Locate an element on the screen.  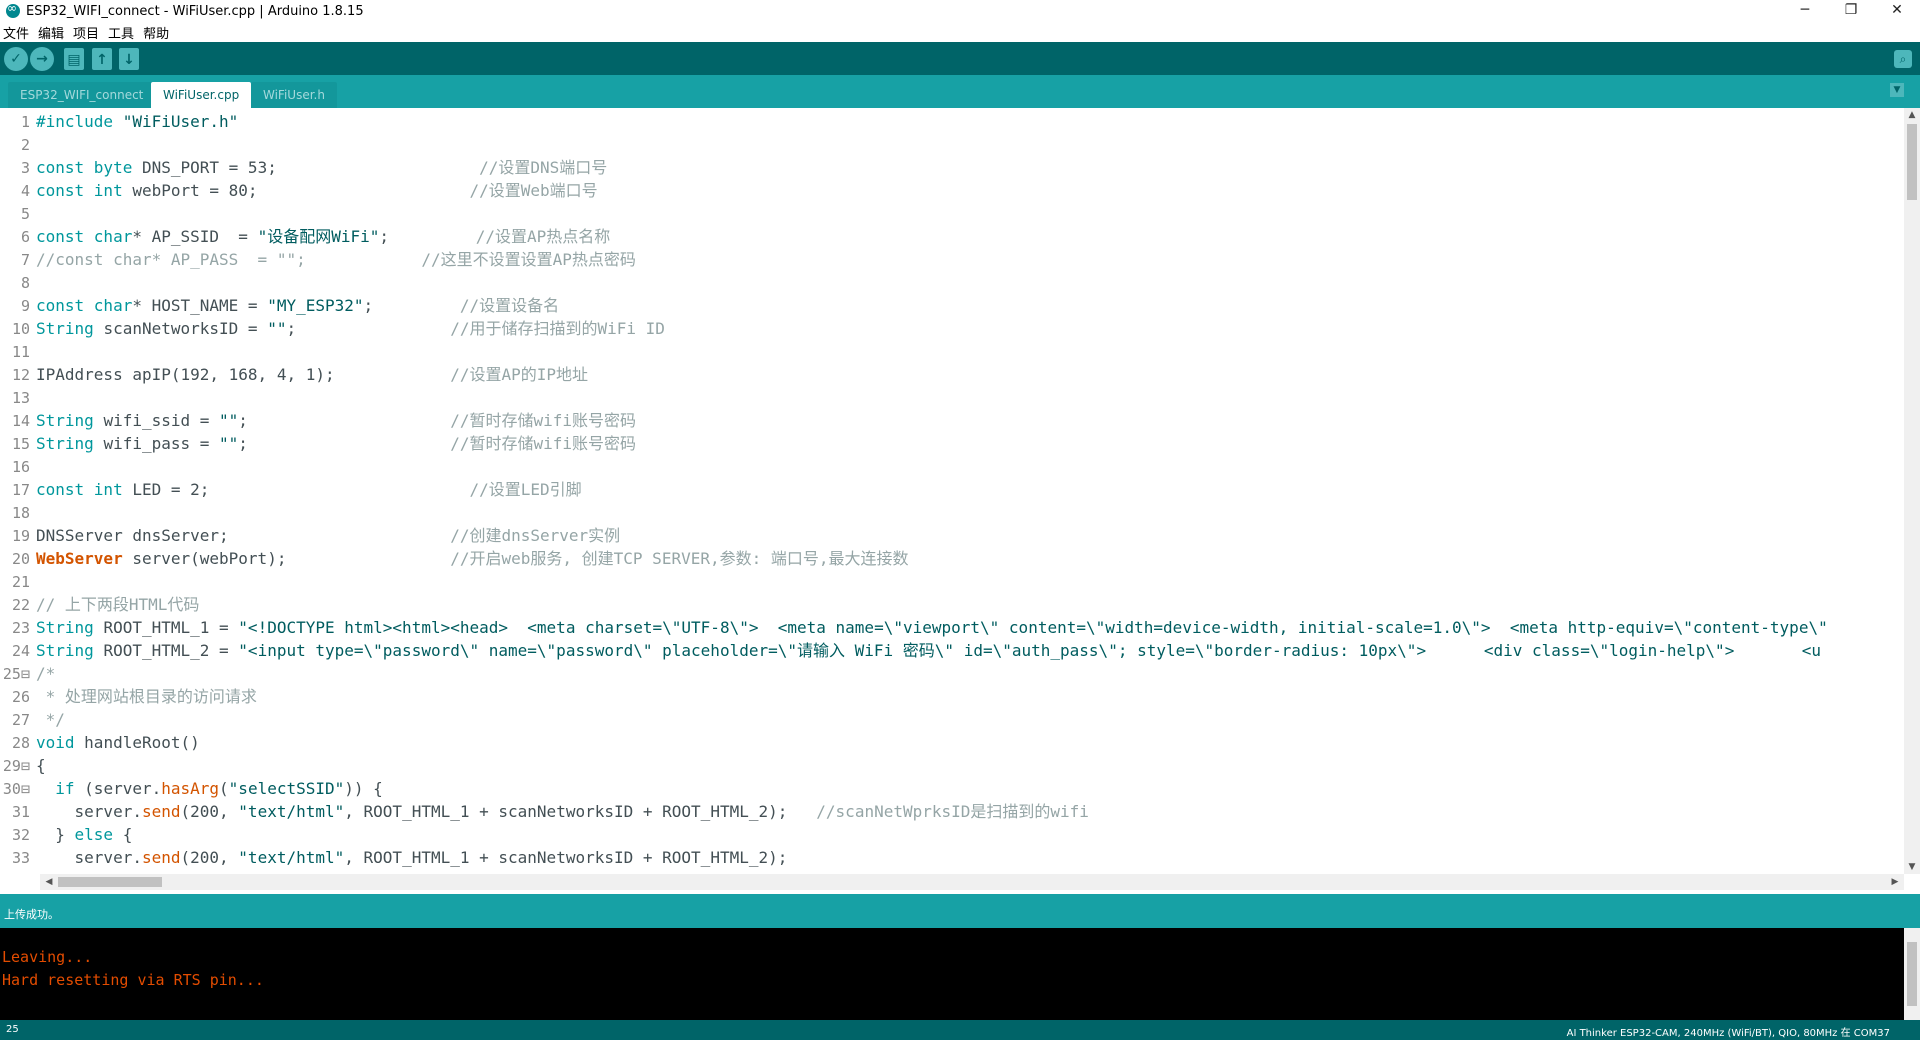
code-line: 21 is located at coordinates (952, 581).